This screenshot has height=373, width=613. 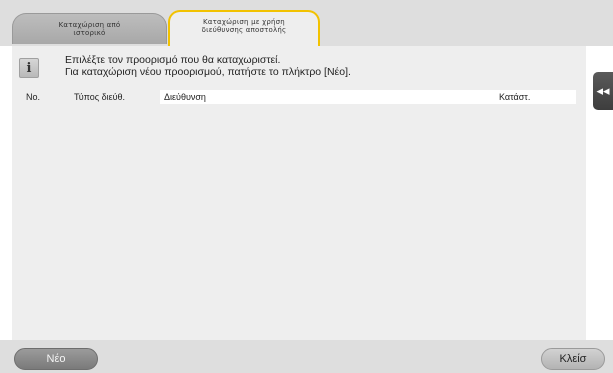 I want to click on new-button: Νέο, so click(x=56, y=359).